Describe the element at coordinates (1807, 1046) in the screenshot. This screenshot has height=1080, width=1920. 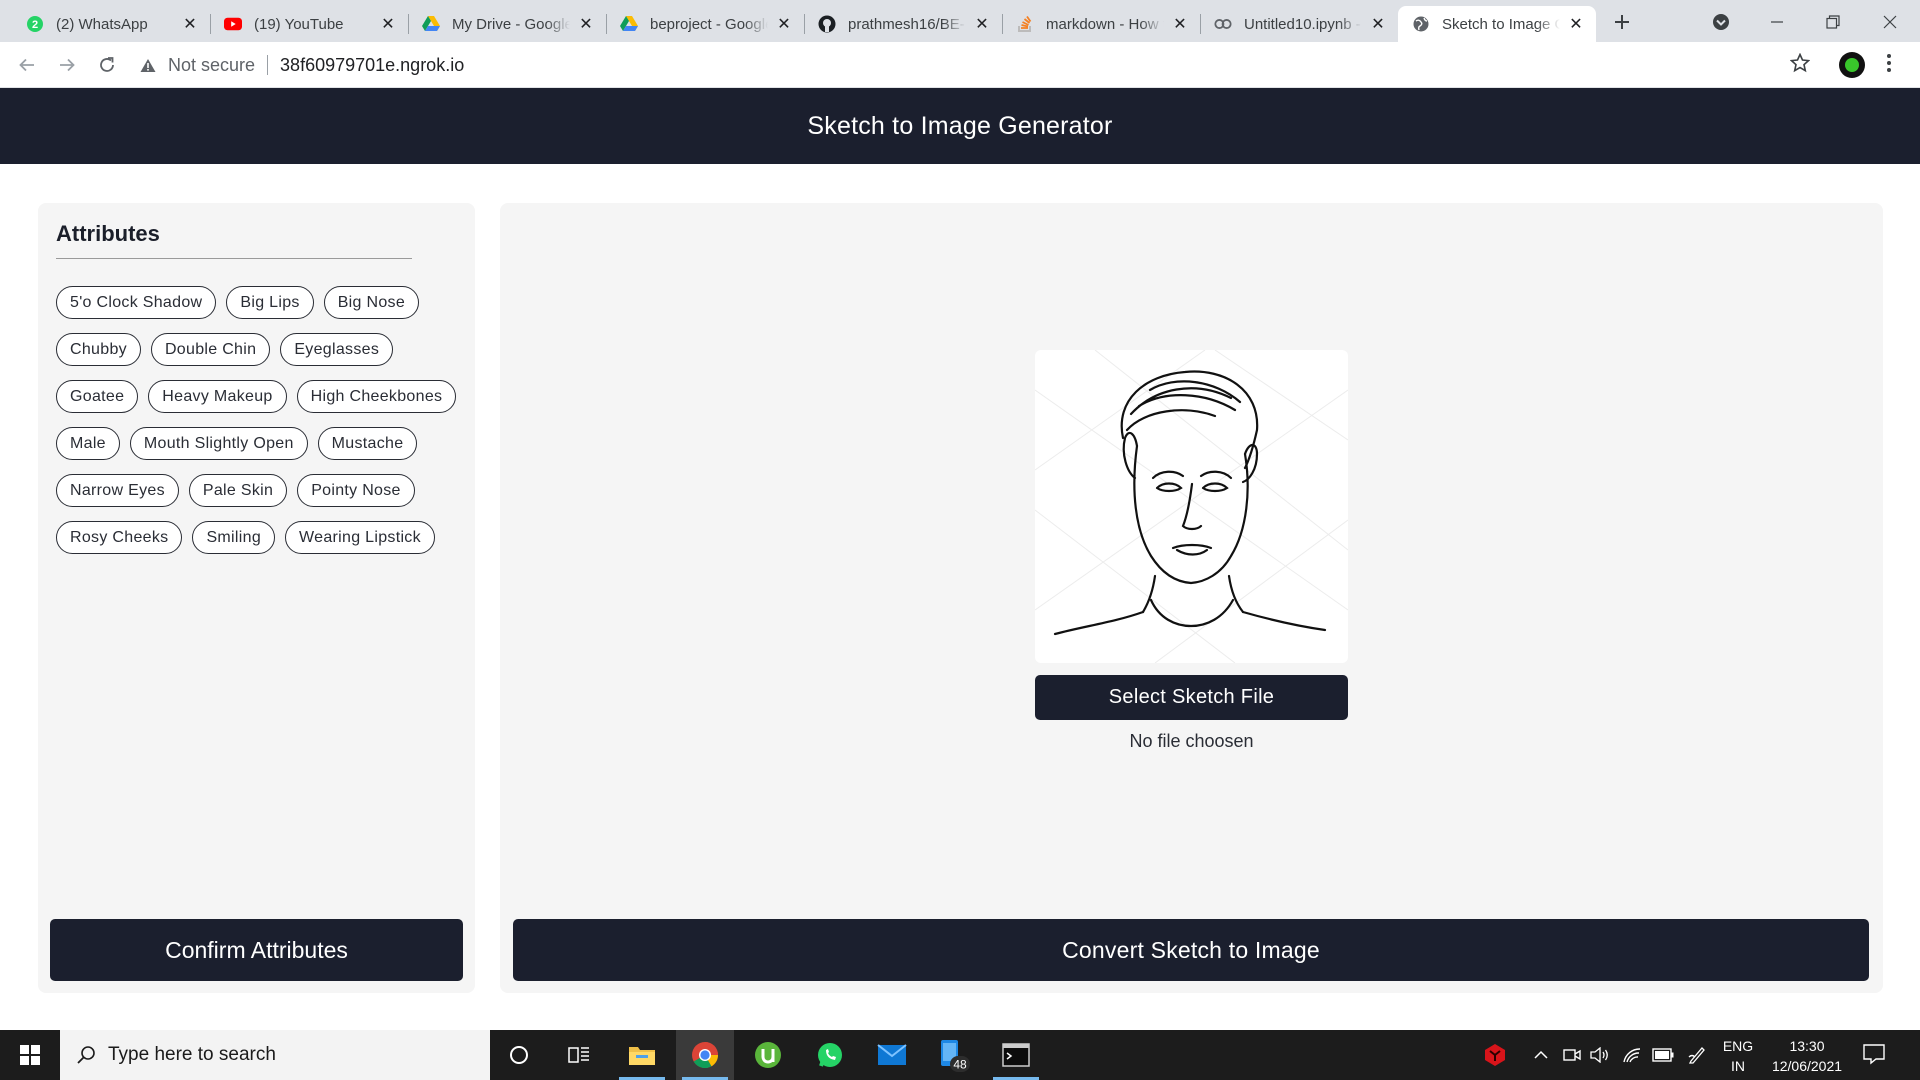
I see `clock-time: 13:30` at that location.